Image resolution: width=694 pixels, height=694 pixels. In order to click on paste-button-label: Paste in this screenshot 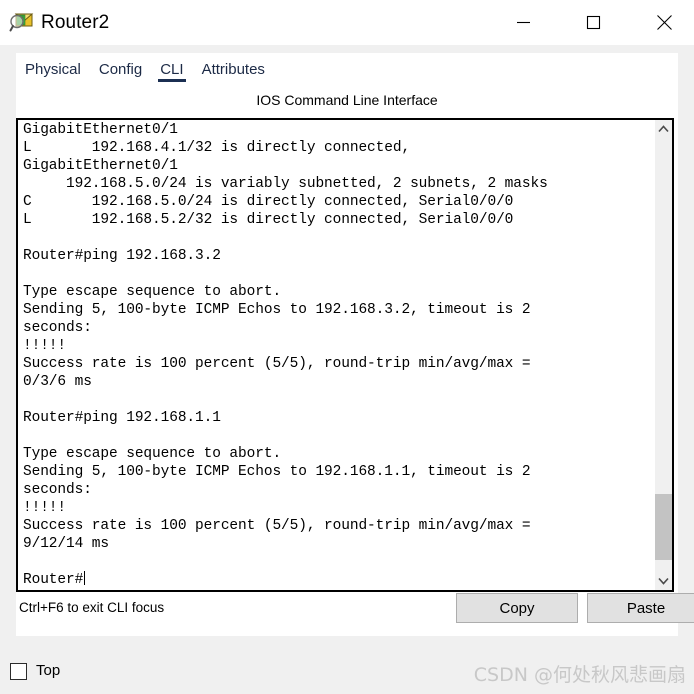, I will do `click(646, 608)`.